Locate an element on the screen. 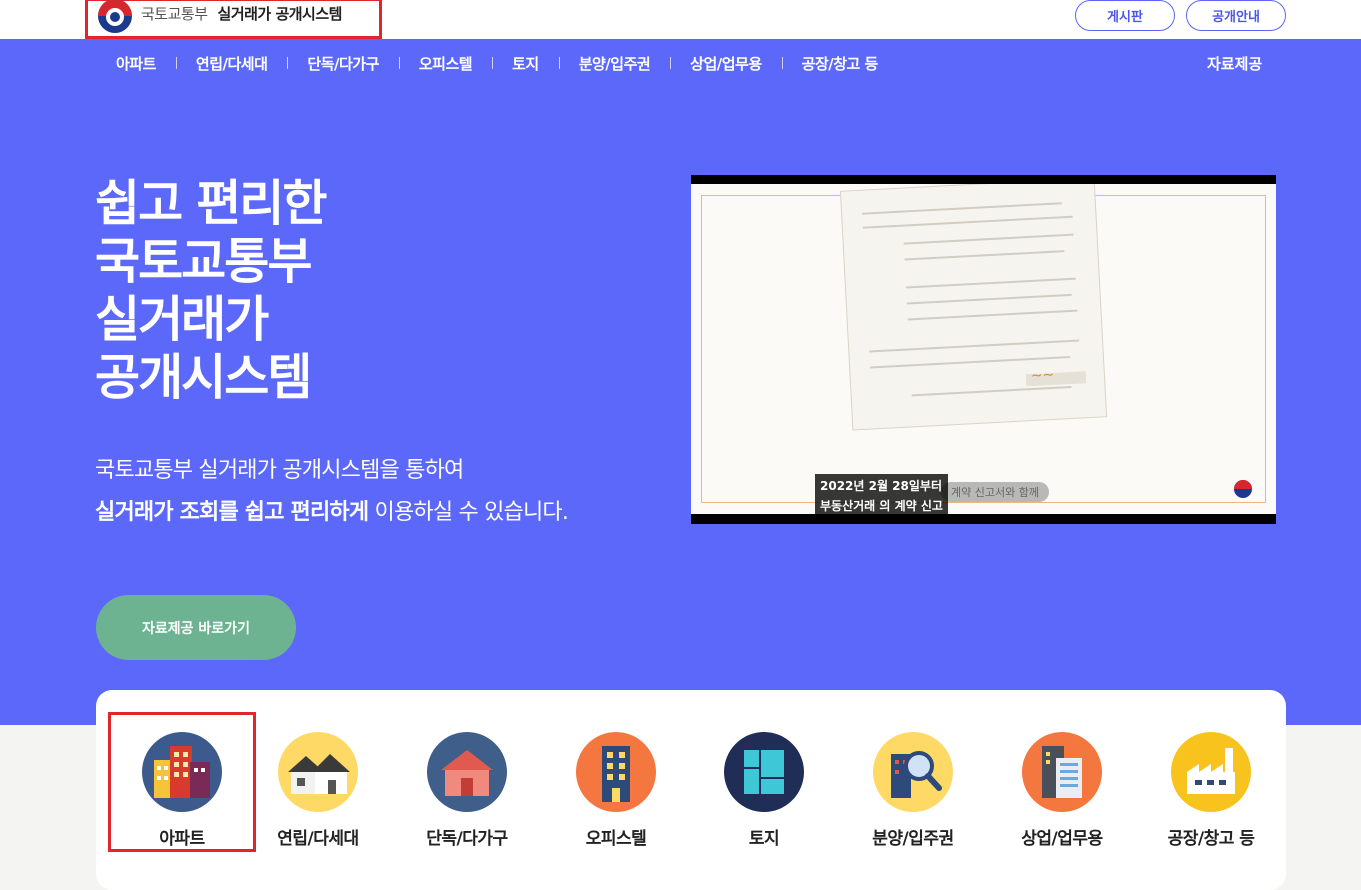 Image resolution: width=1361 pixels, height=890 pixels. top-bar: 국토교통부 실거래가 공개시스템 게시판 공개안내 is located at coordinates (680, 19).